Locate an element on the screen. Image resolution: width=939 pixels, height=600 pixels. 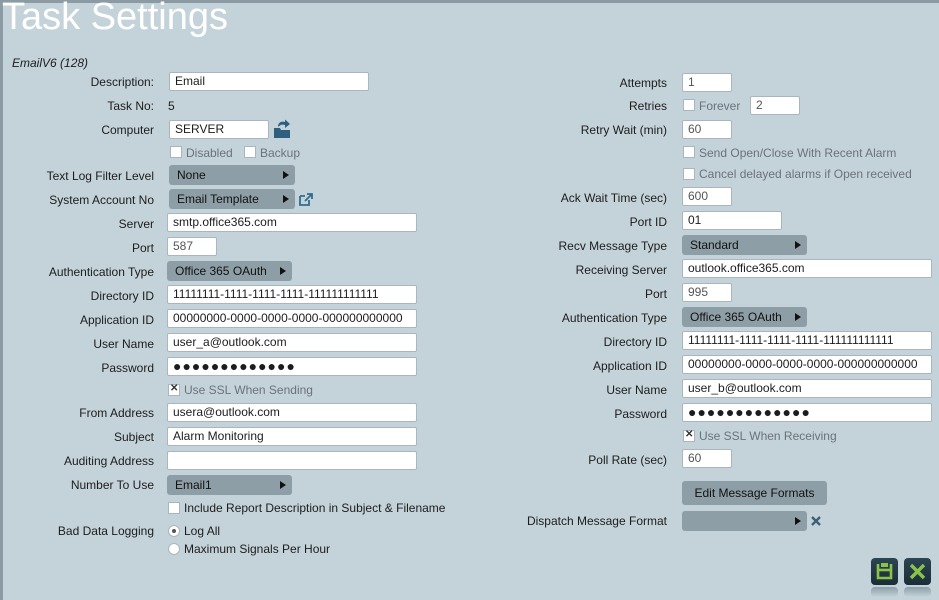
forever-checkbox is located at coordinates (689, 105).